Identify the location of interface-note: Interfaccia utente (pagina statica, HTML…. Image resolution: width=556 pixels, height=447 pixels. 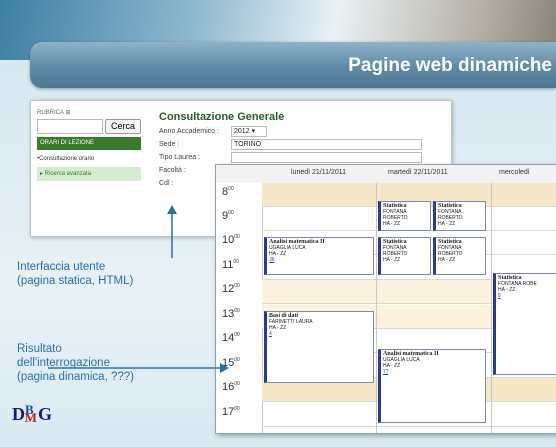
(75, 274).